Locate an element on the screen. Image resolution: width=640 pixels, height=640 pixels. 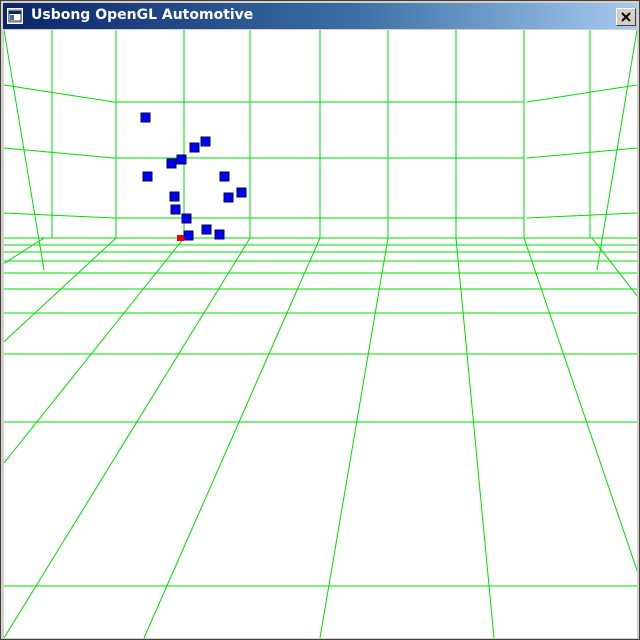
window-title: Usbong OpenGL Automotive is located at coordinates (142, 15).